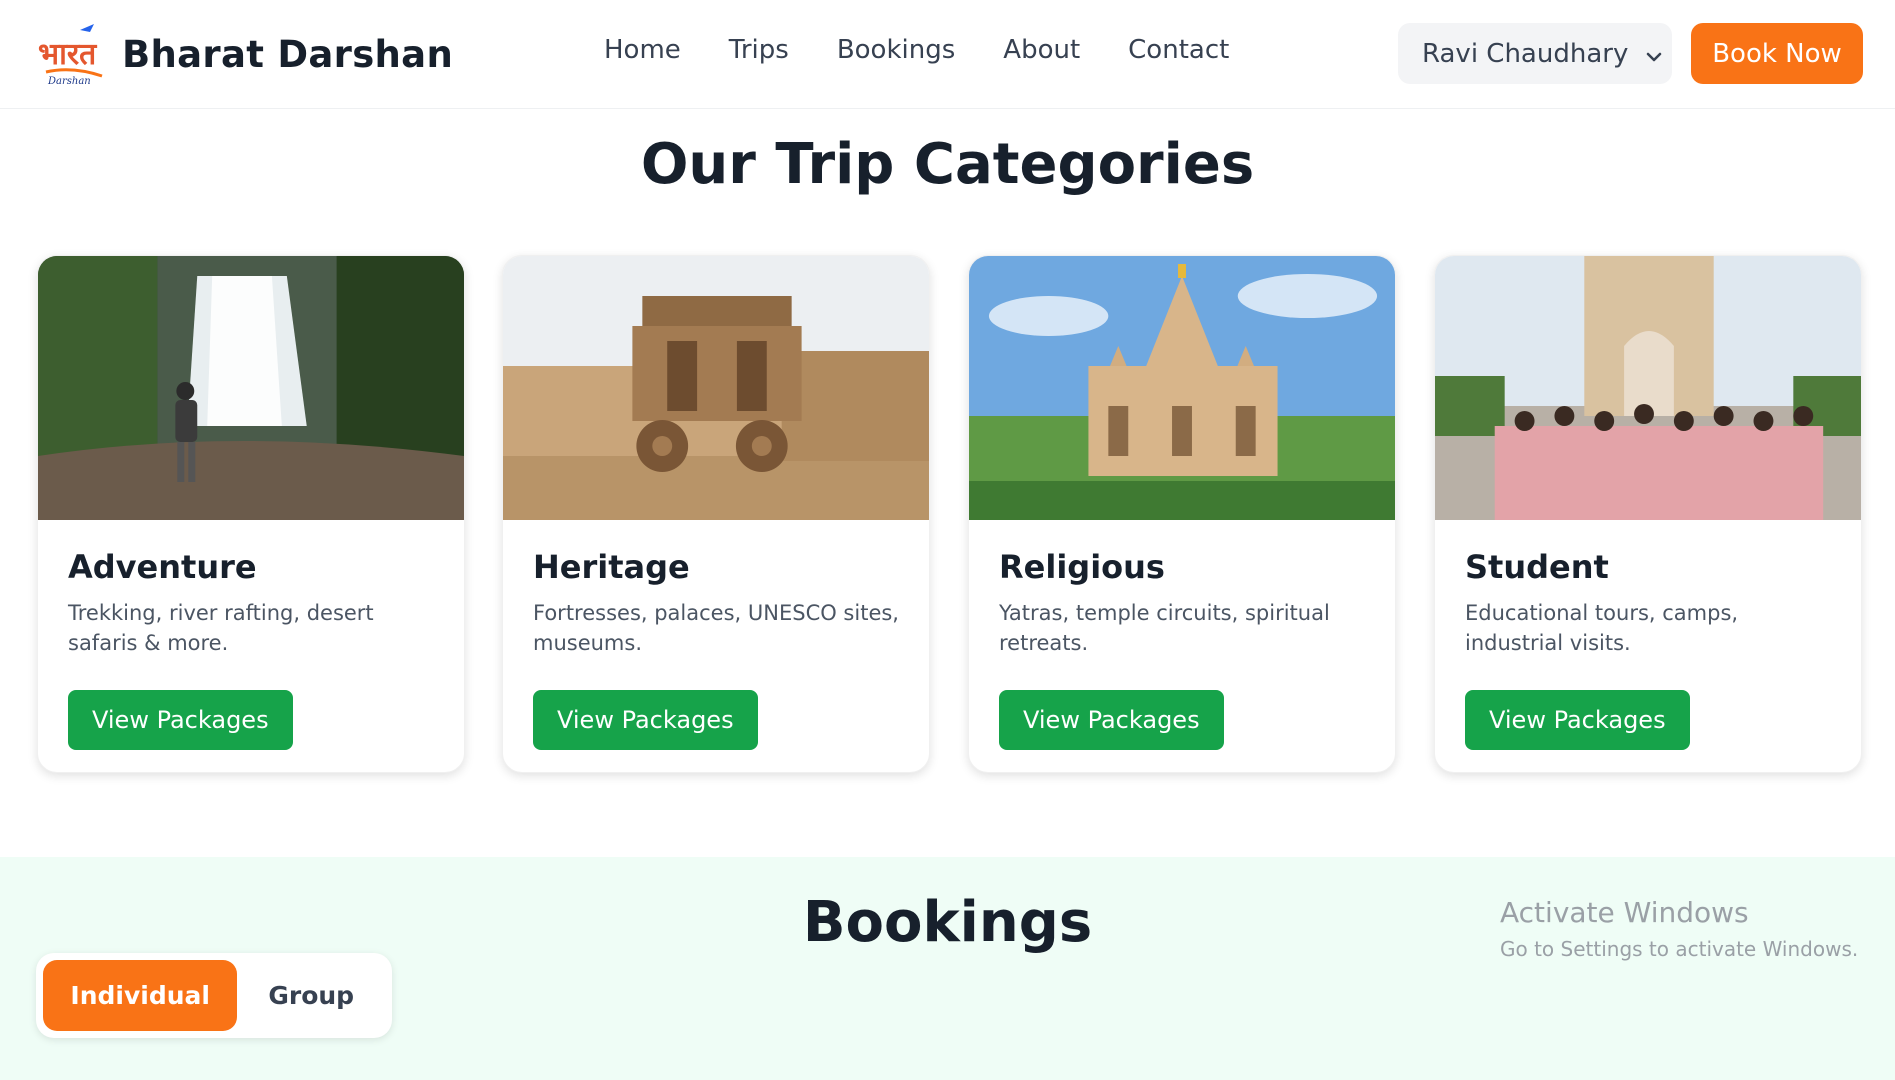 Image resolution: width=1895 pixels, height=1080 pixels. Describe the element at coordinates (162, 567) in the screenshot. I see `card-title: Adventure` at that location.